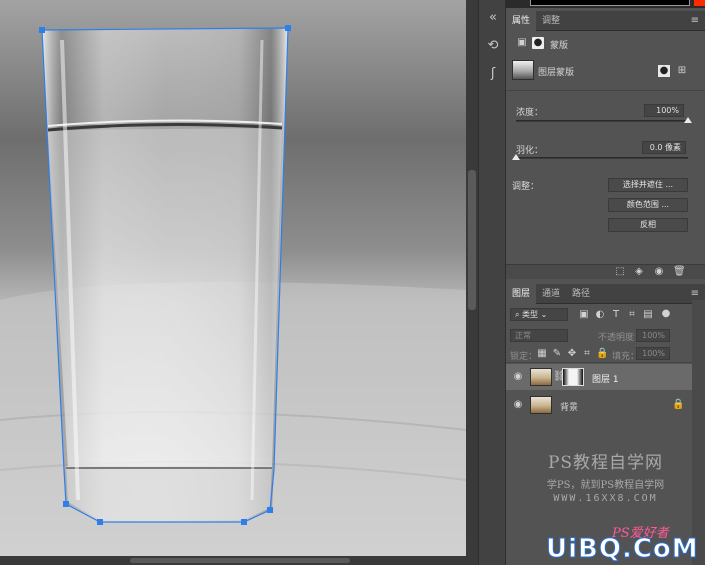 The width and height of the screenshot is (705, 565). I want to click on load-selection-icon: ⬚, so click(620, 272).